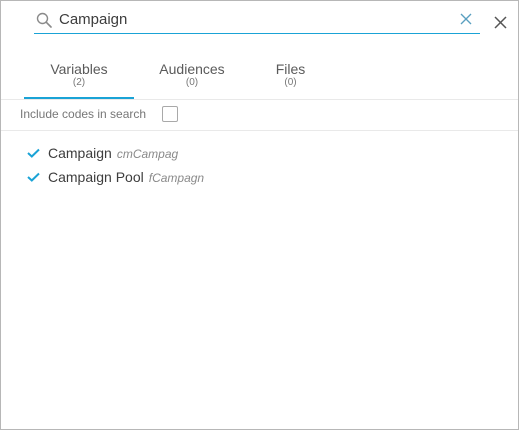 The height and width of the screenshot is (430, 519). I want to click on close-icon, so click(500, 22).